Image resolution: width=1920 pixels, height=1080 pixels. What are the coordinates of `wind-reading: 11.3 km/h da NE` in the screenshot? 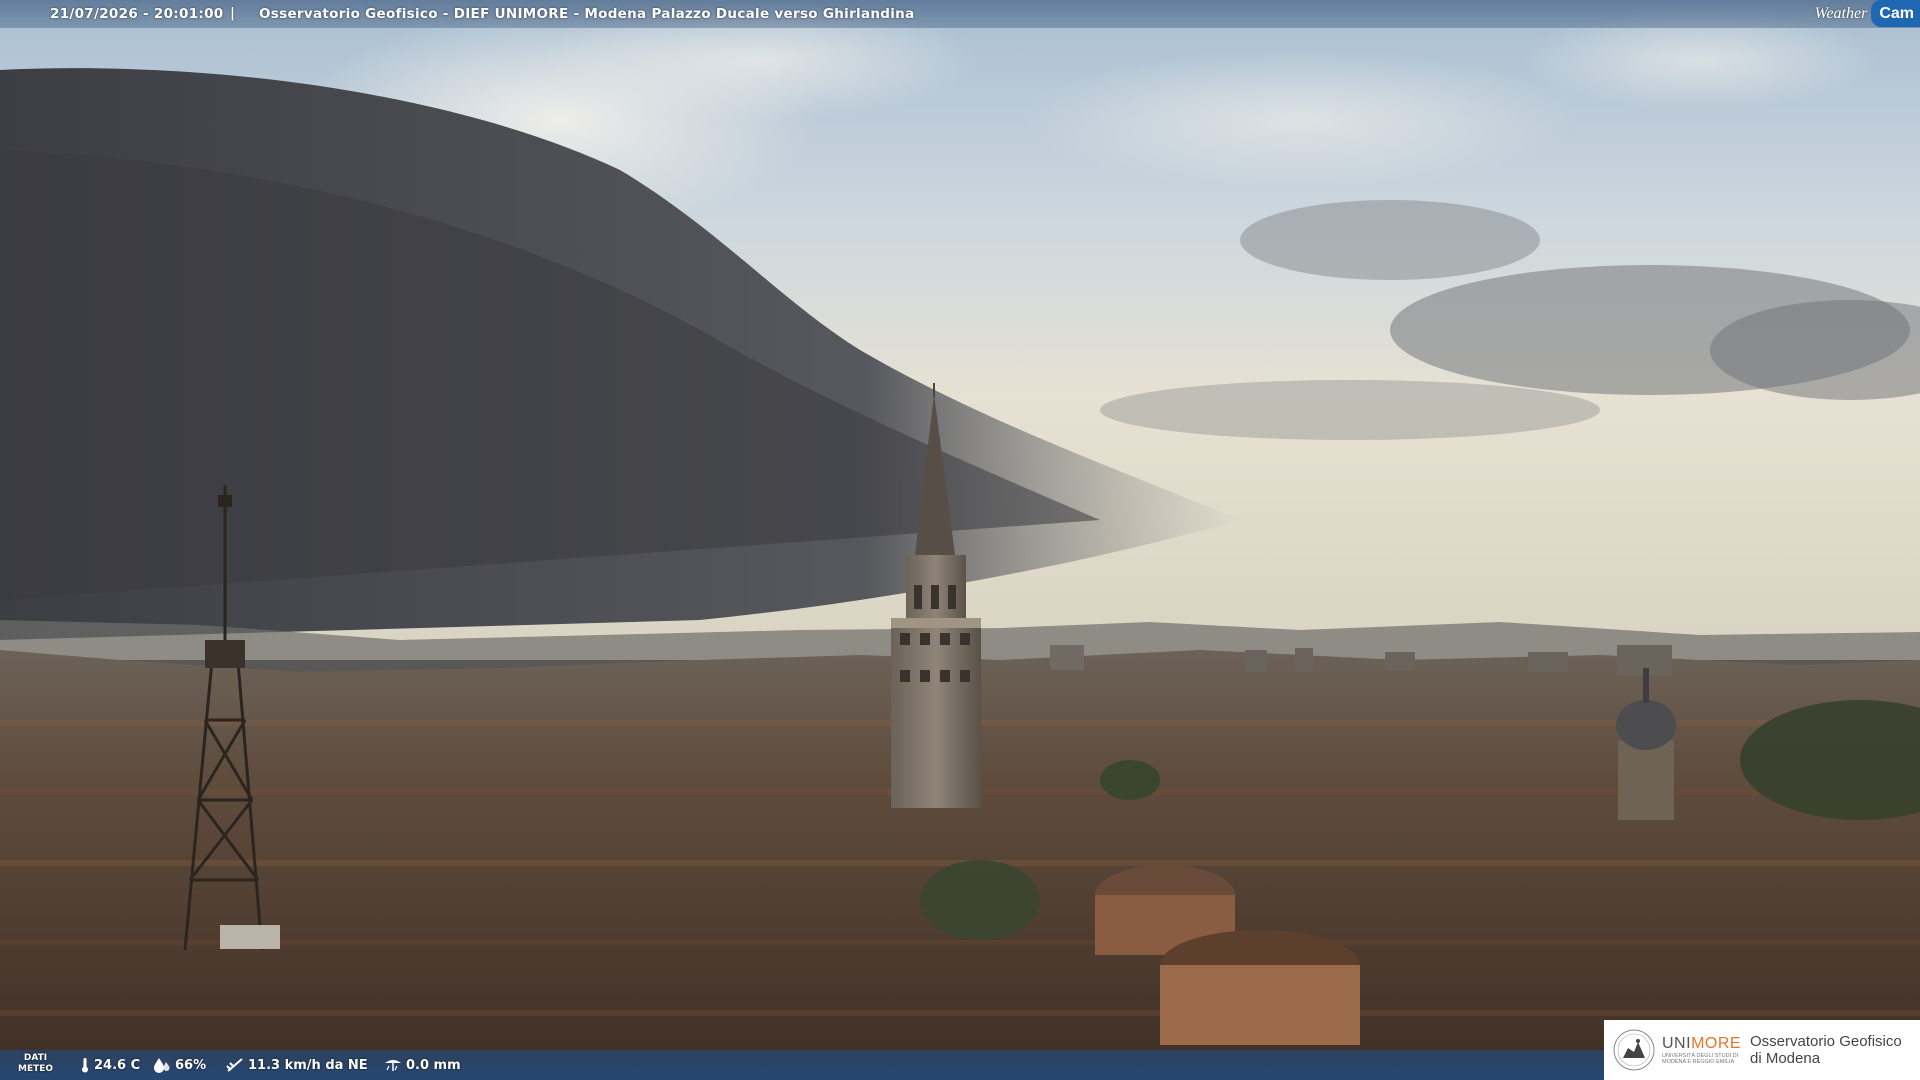 It's located at (297, 1065).